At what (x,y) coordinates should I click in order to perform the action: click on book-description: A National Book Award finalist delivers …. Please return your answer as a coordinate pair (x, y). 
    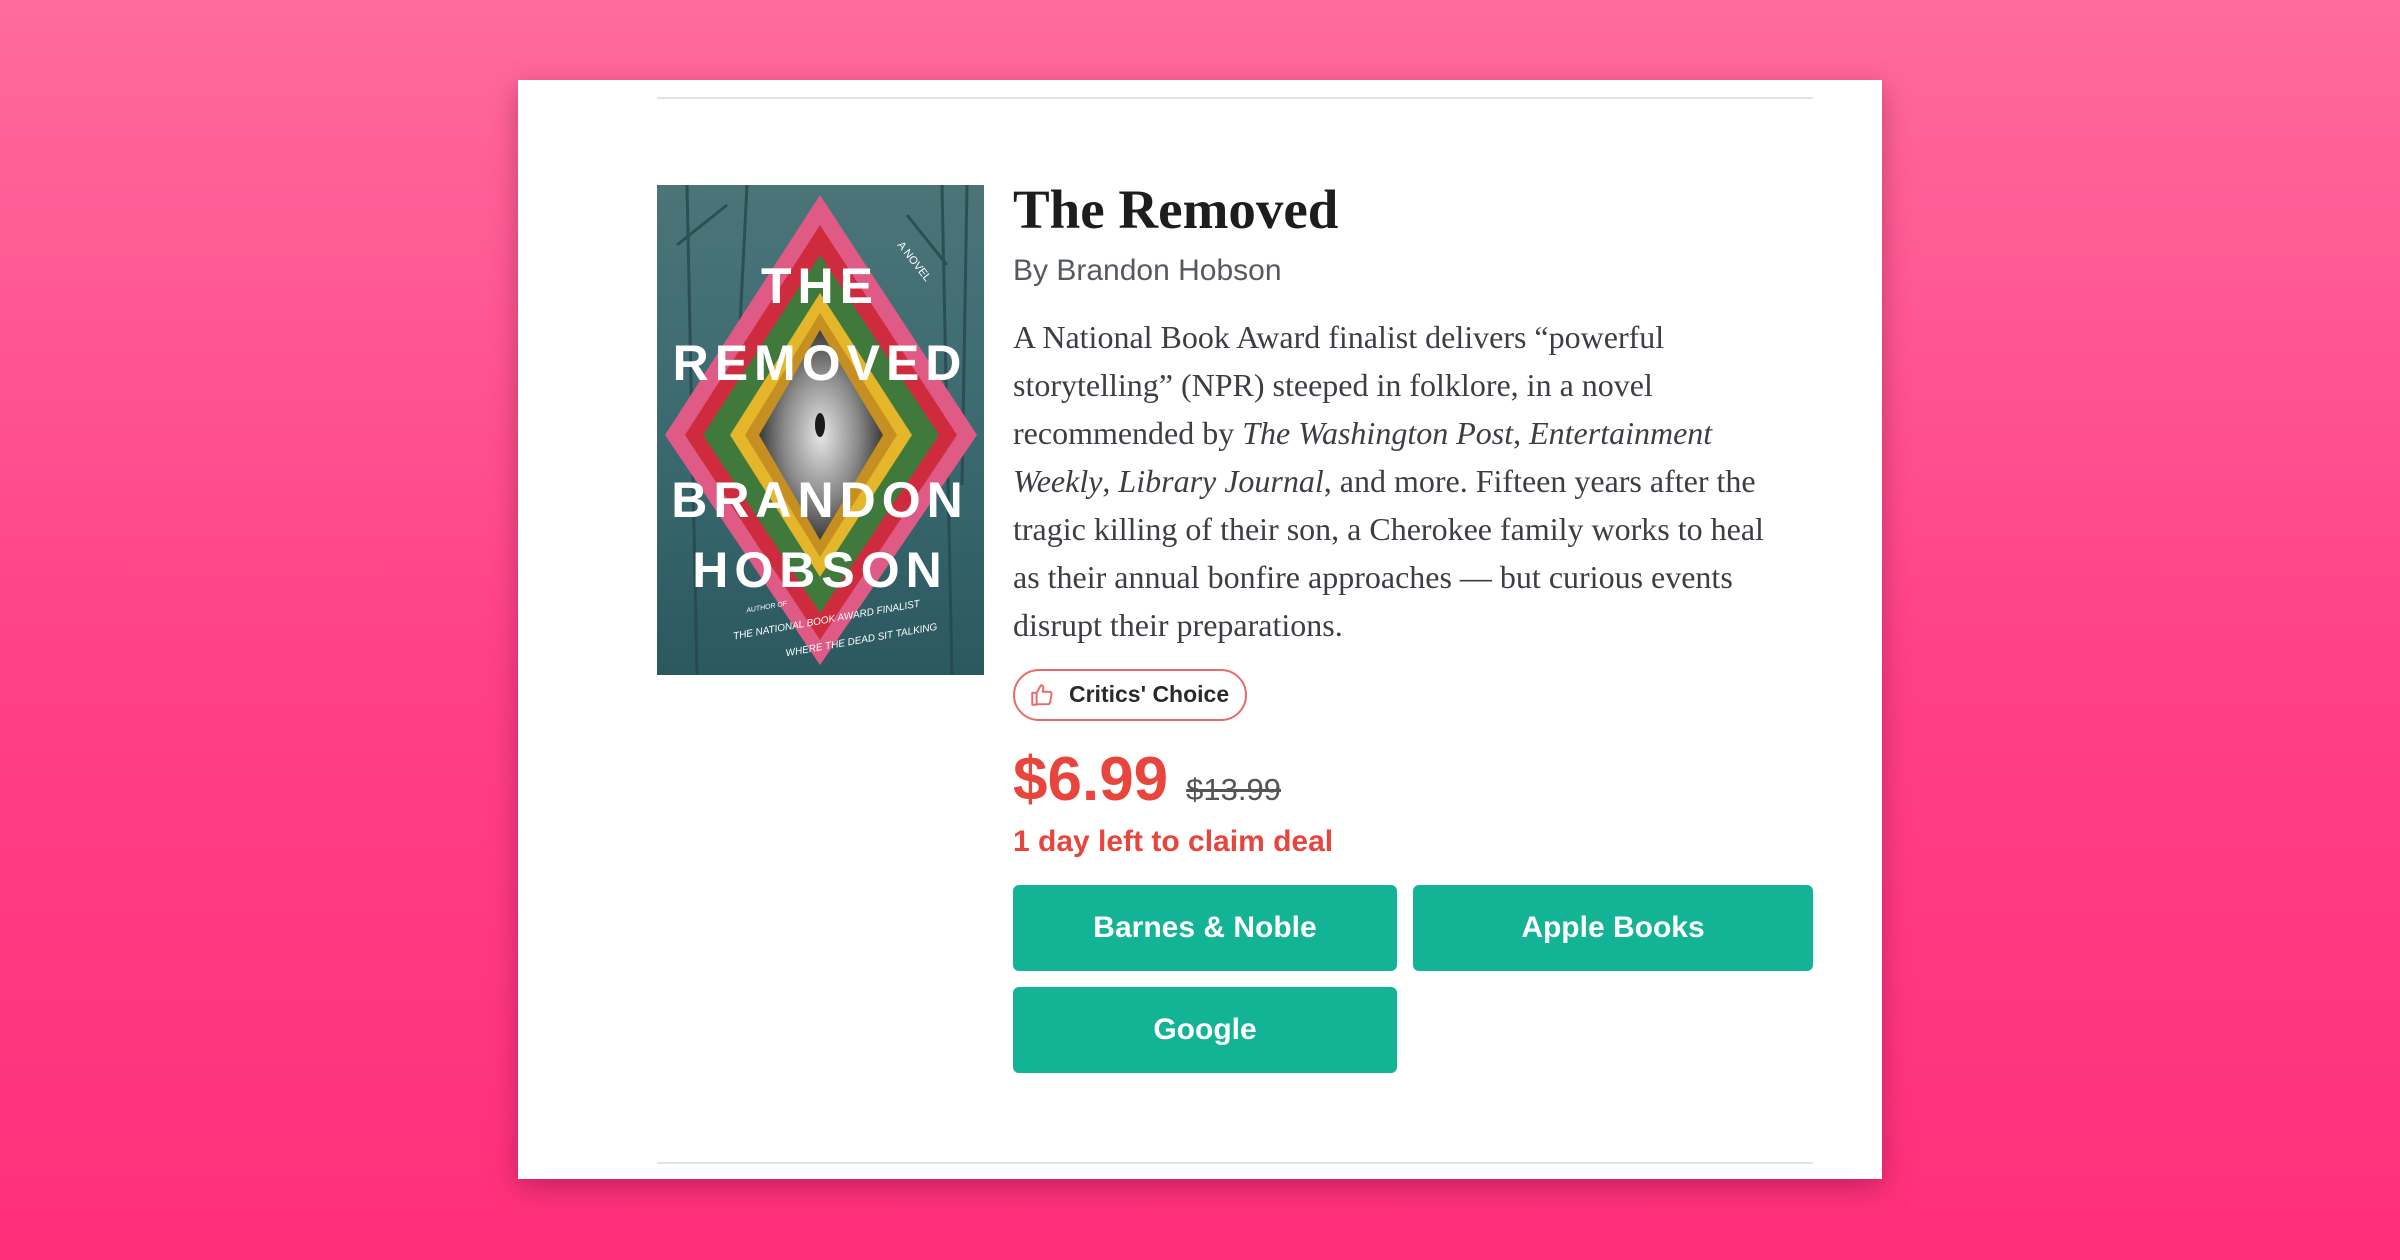
    Looking at the image, I should click on (1403, 481).